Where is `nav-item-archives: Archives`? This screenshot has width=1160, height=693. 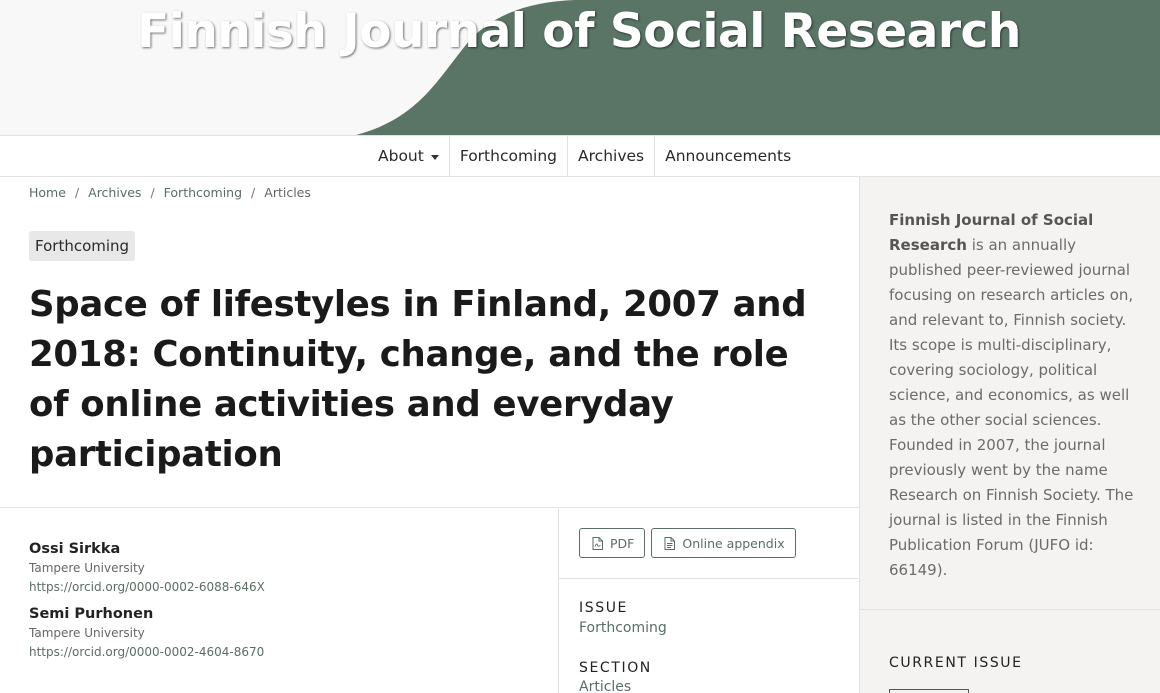 nav-item-archives: Archives is located at coordinates (612, 156).